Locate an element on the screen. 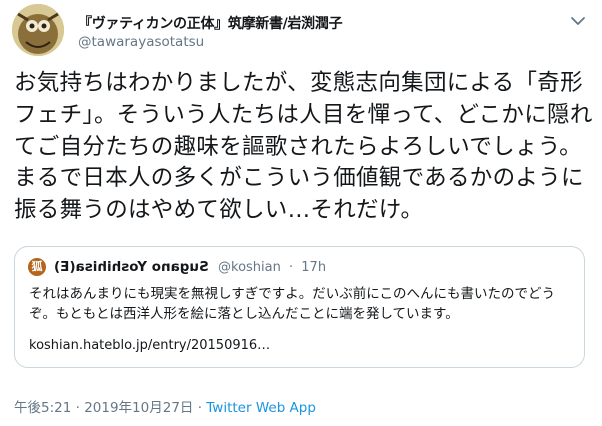  author-display-name: 『ヴァティカンの正体』筑摩新書/岩渕潤子 is located at coordinates (210, 23).